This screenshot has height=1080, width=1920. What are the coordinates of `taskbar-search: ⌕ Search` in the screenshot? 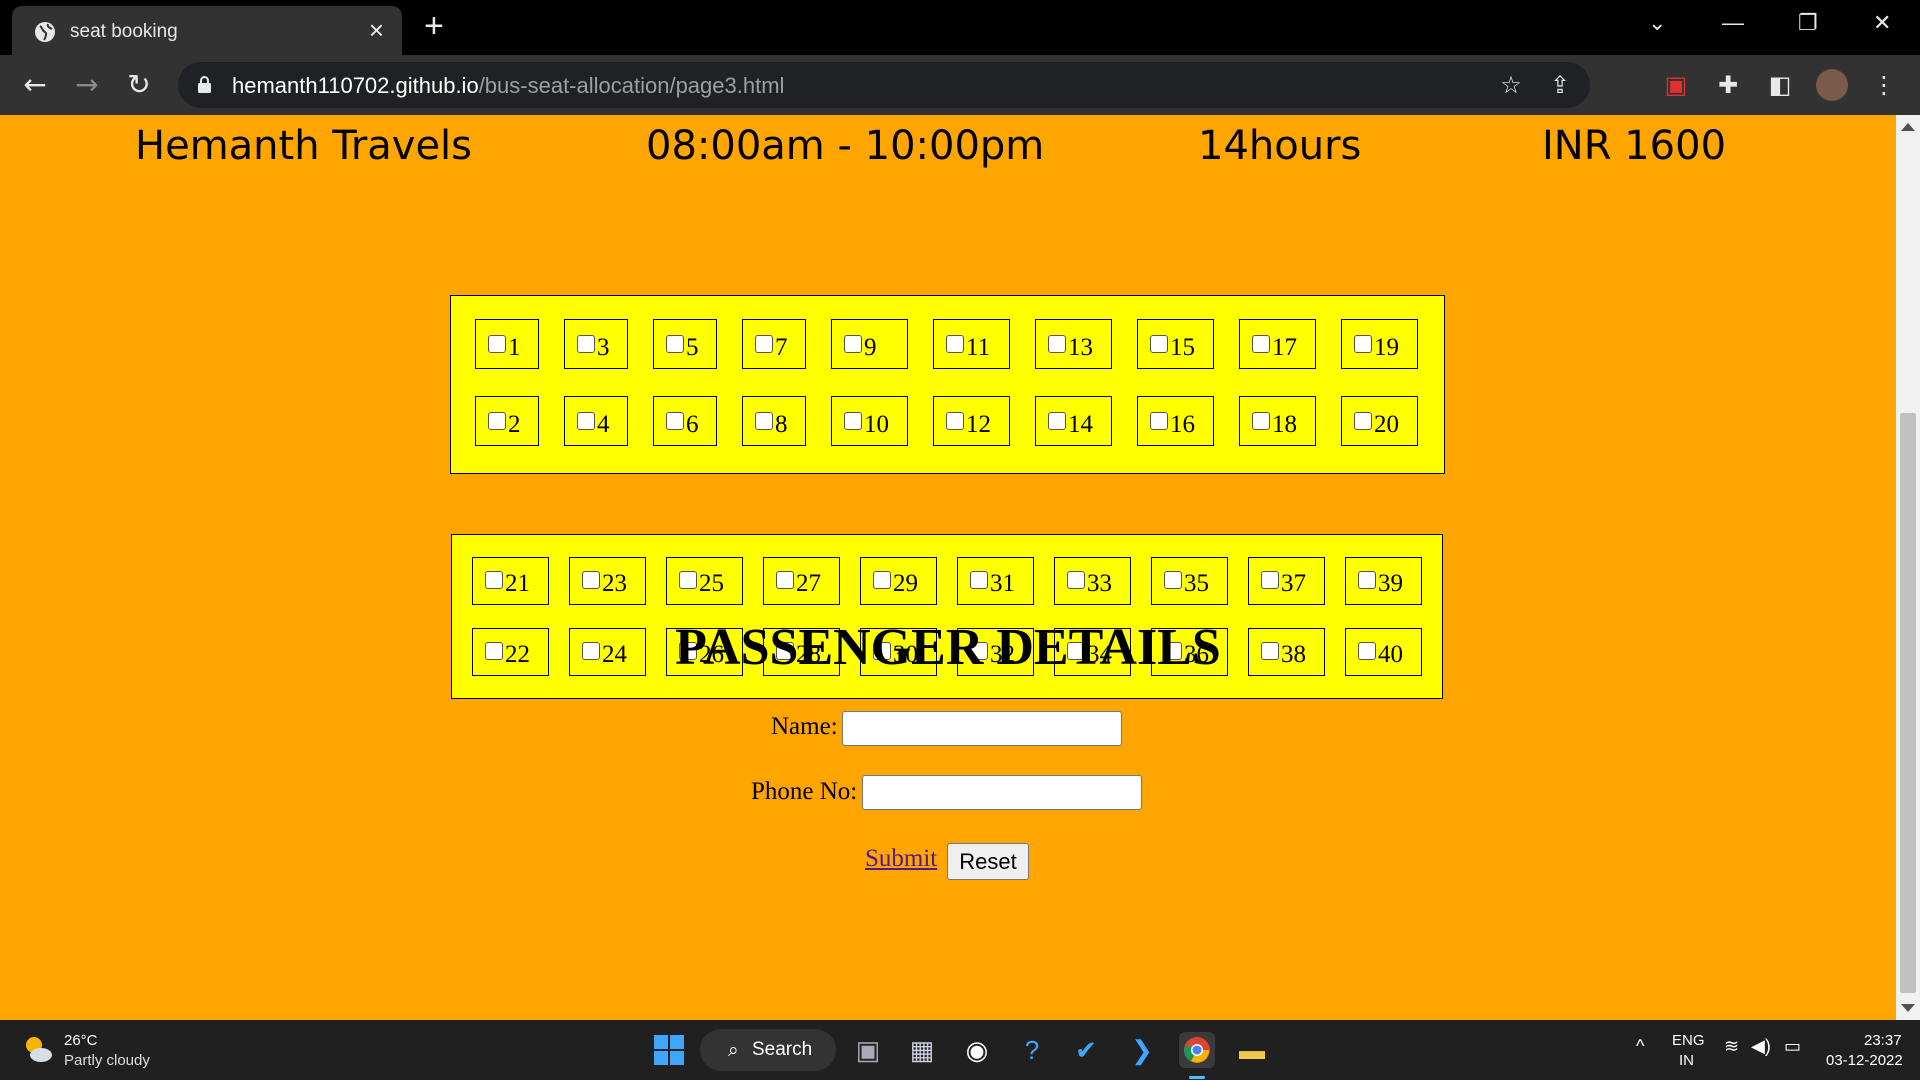 It's located at (768, 1050).